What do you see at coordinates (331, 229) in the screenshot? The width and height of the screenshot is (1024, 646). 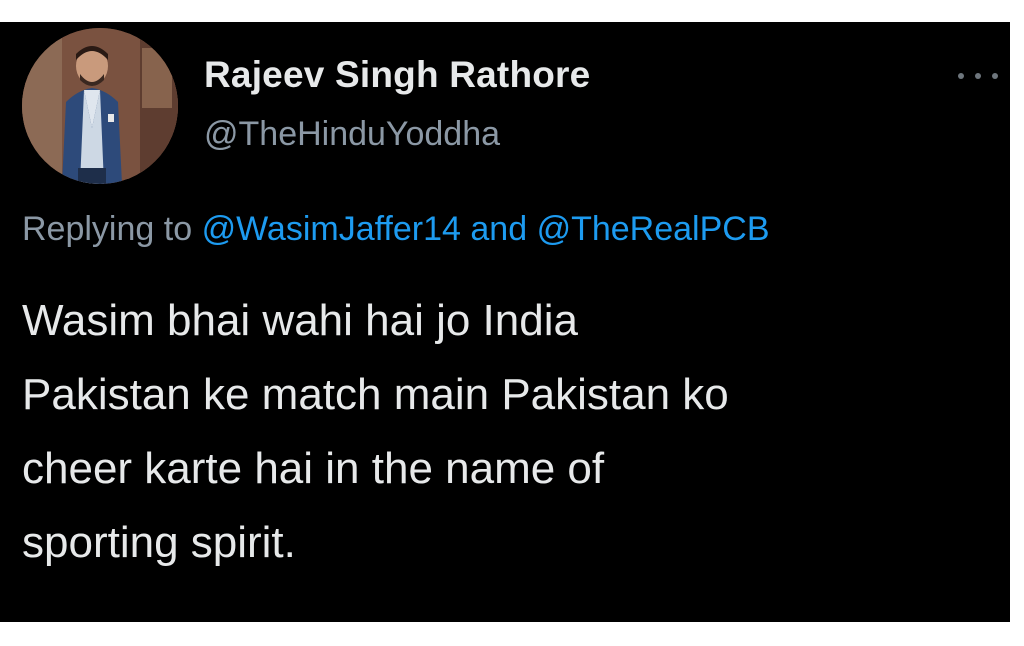 I see `mention-link: @WasimJaffer14` at bounding box center [331, 229].